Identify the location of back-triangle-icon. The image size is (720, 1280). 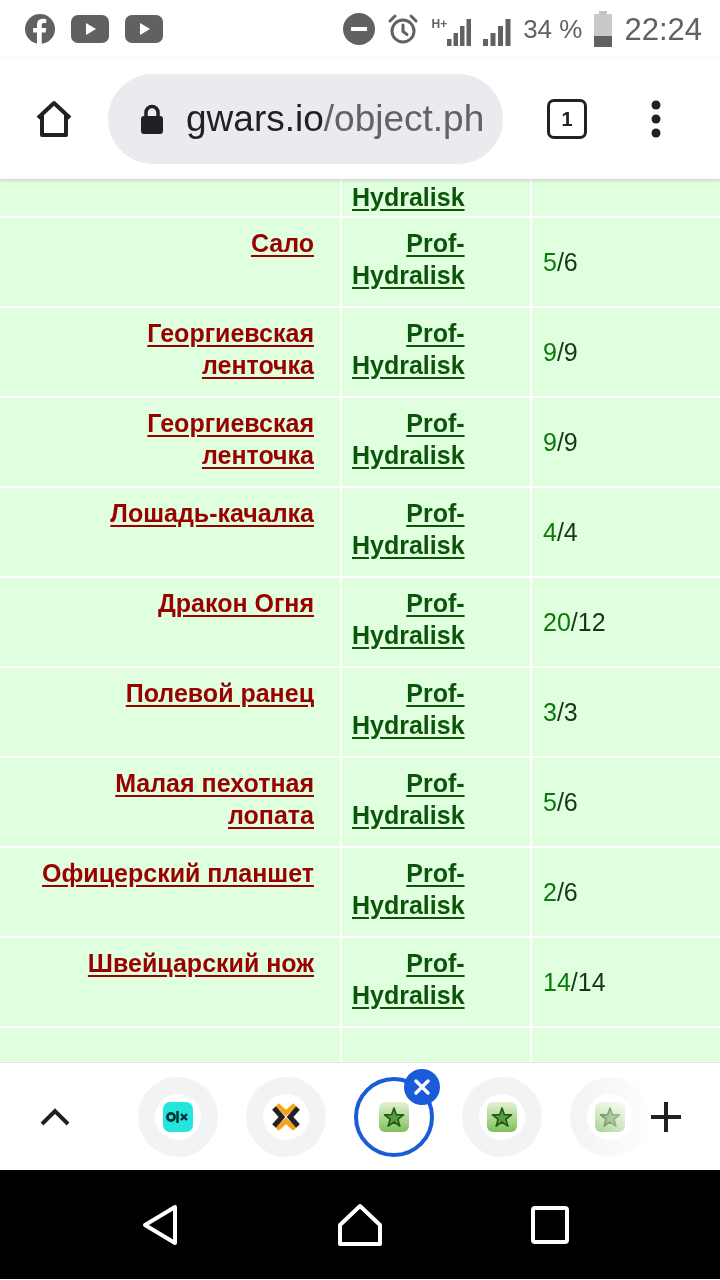
(160, 1224).